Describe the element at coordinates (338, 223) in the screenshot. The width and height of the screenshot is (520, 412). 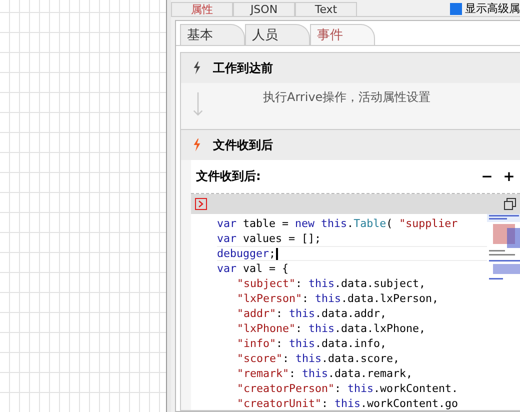
I see `code-line: var table = new this.Table( "supplier` at that location.